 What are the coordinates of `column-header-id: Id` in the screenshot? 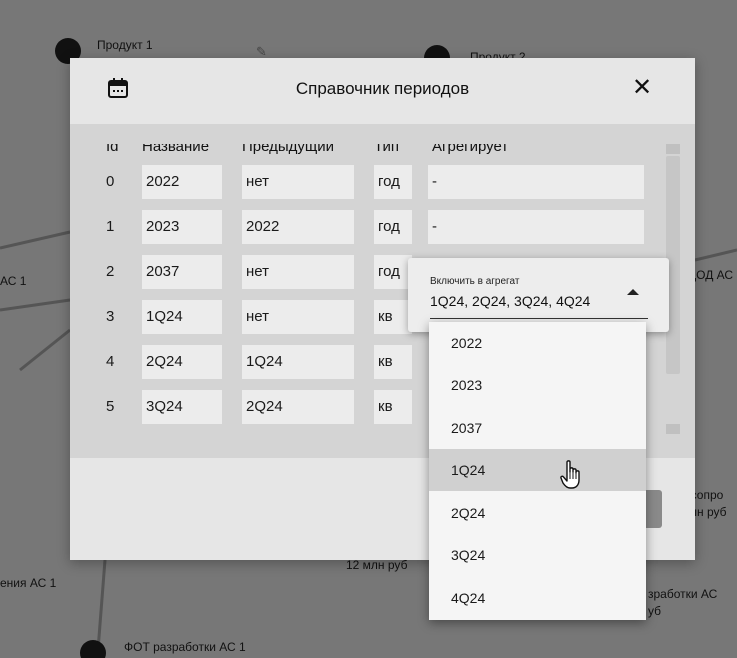 It's located at (112, 149).